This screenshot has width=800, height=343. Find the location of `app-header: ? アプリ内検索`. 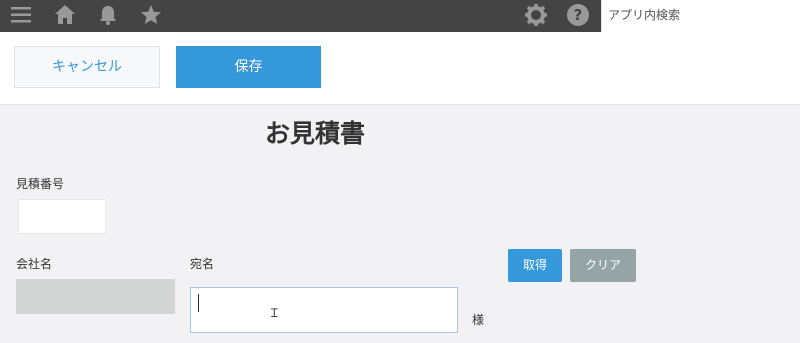

app-header: ? アプリ内検索 is located at coordinates (400, 16).